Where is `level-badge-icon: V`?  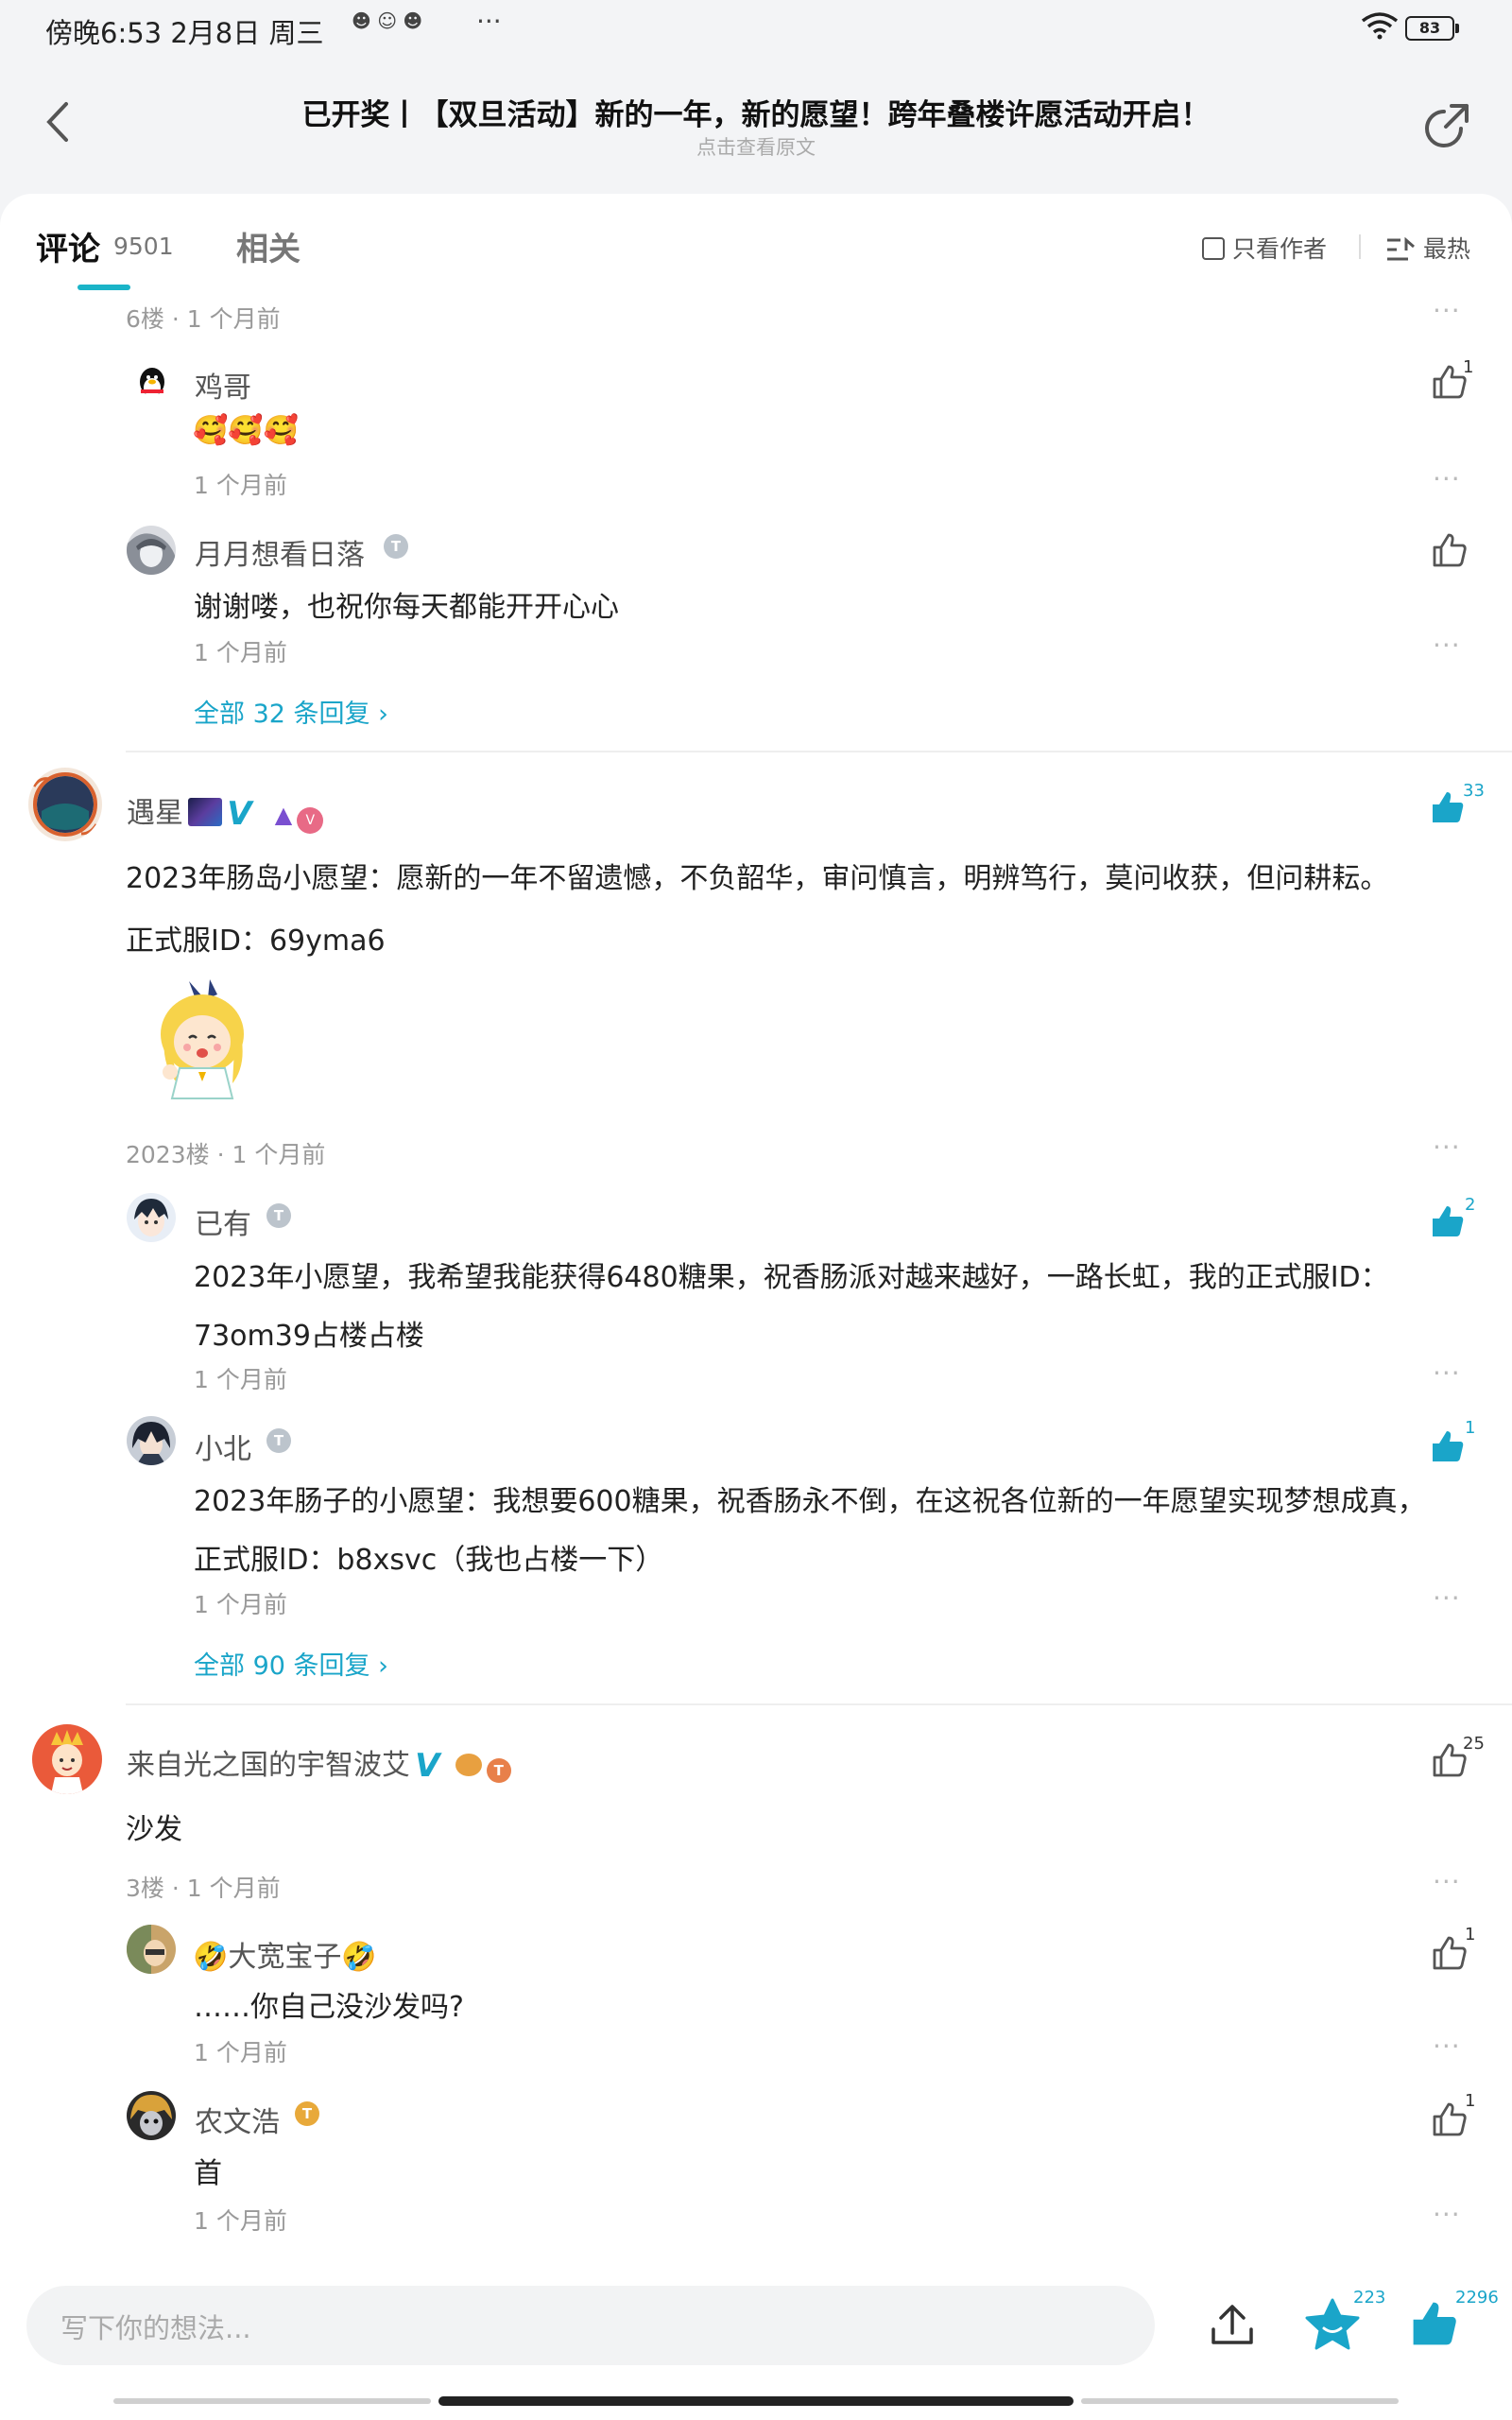
level-badge-icon: V is located at coordinates (310, 820).